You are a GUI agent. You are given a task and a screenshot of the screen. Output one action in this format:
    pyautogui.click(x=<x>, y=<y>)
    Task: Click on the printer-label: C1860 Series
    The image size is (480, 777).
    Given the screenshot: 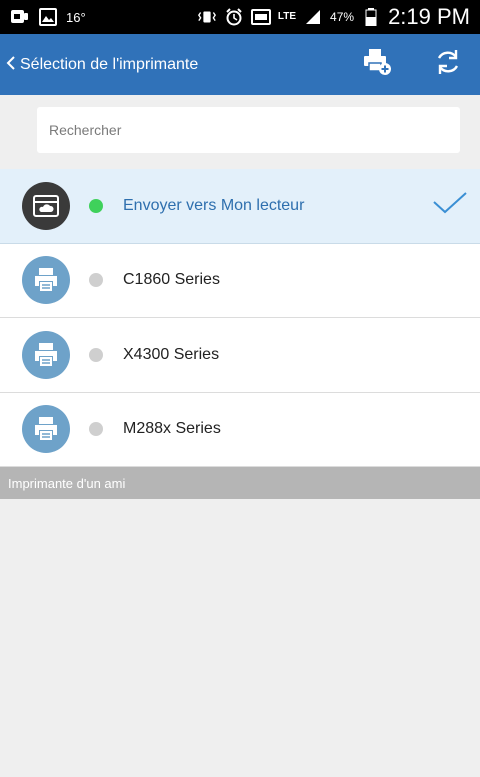 What is the action you would take?
    pyautogui.click(x=171, y=280)
    